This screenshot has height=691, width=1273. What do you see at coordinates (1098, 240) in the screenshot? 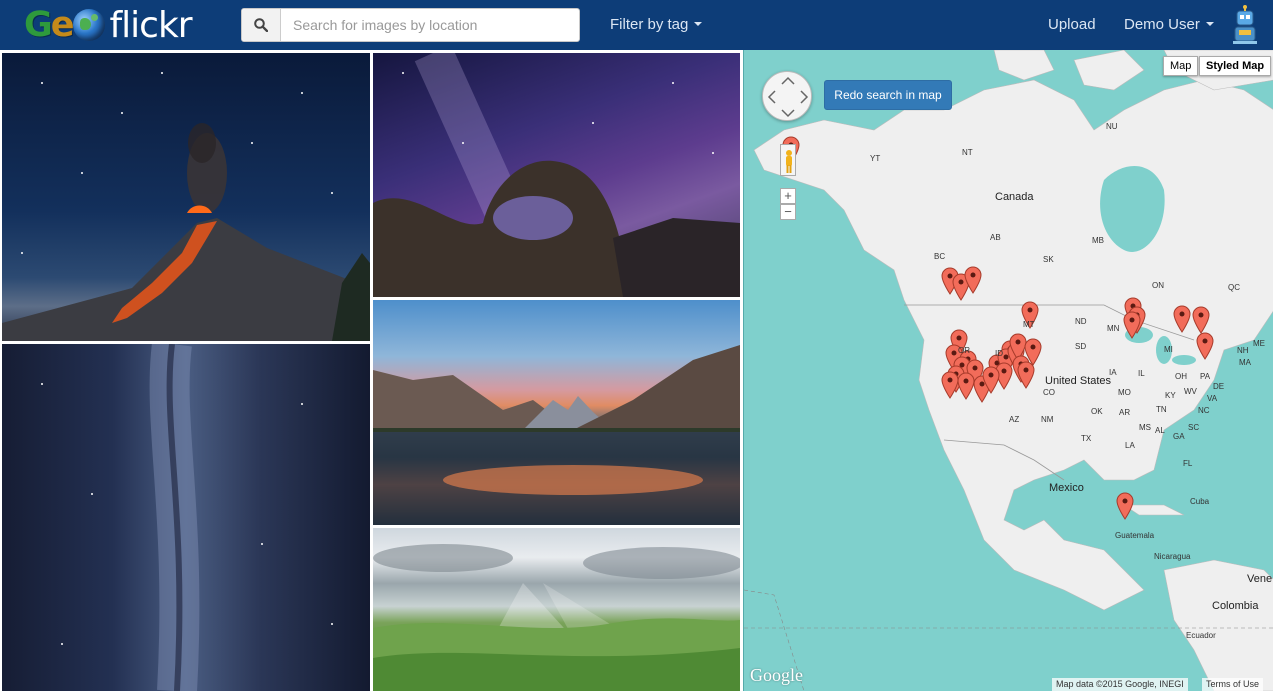
I see `label-mb: MB` at bounding box center [1098, 240].